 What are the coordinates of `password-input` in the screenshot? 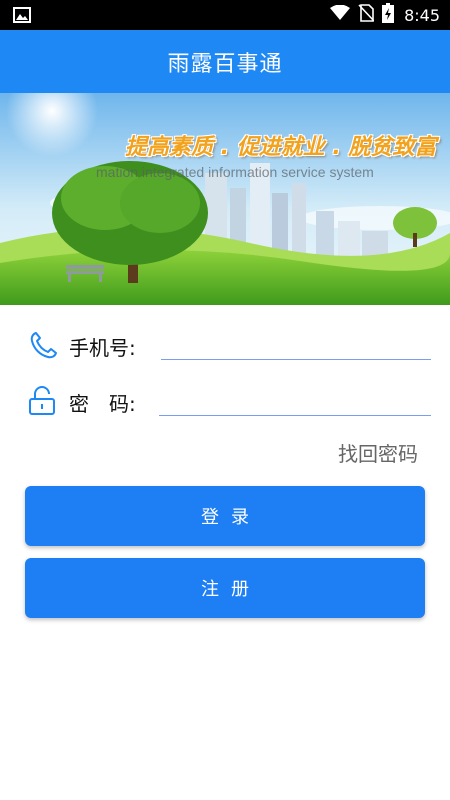 It's located at (295, 400).